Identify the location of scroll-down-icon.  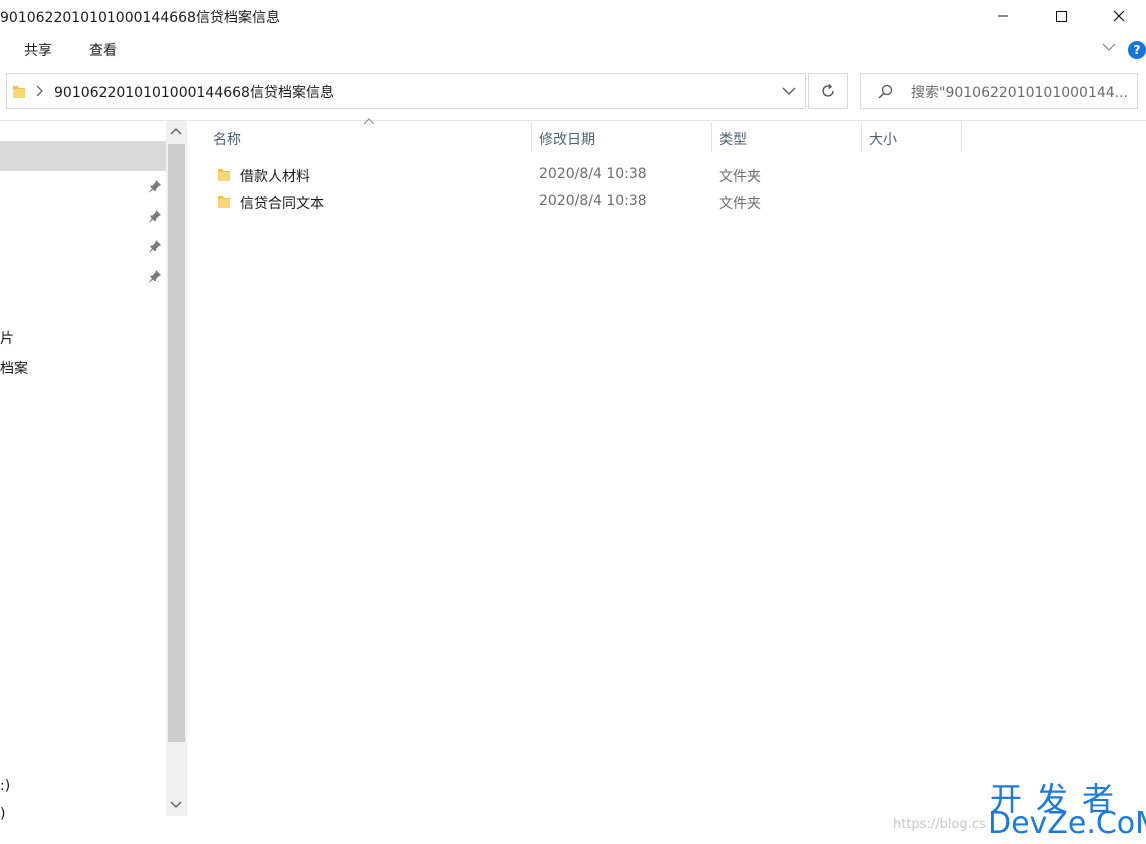
(176, 805).